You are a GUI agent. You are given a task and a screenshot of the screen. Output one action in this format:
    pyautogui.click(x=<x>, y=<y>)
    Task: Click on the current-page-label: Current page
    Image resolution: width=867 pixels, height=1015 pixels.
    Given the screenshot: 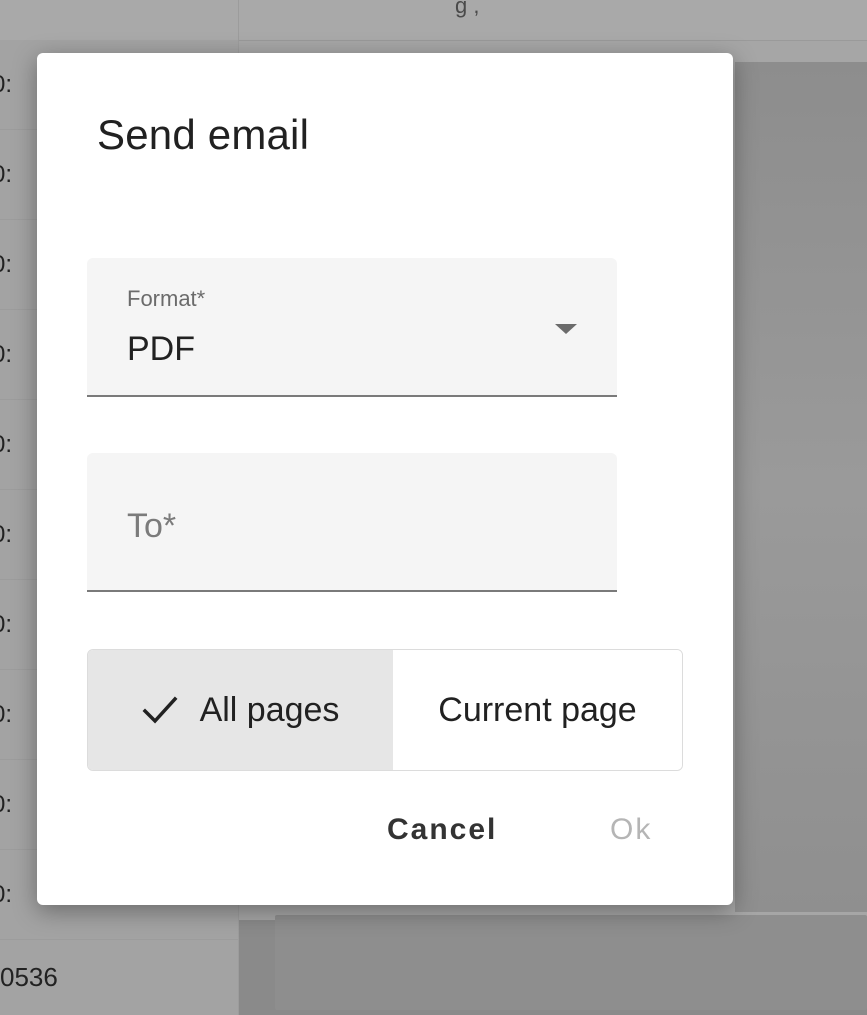 What is the action you would take?
    pyautogui.click(x=537, y=709)
    